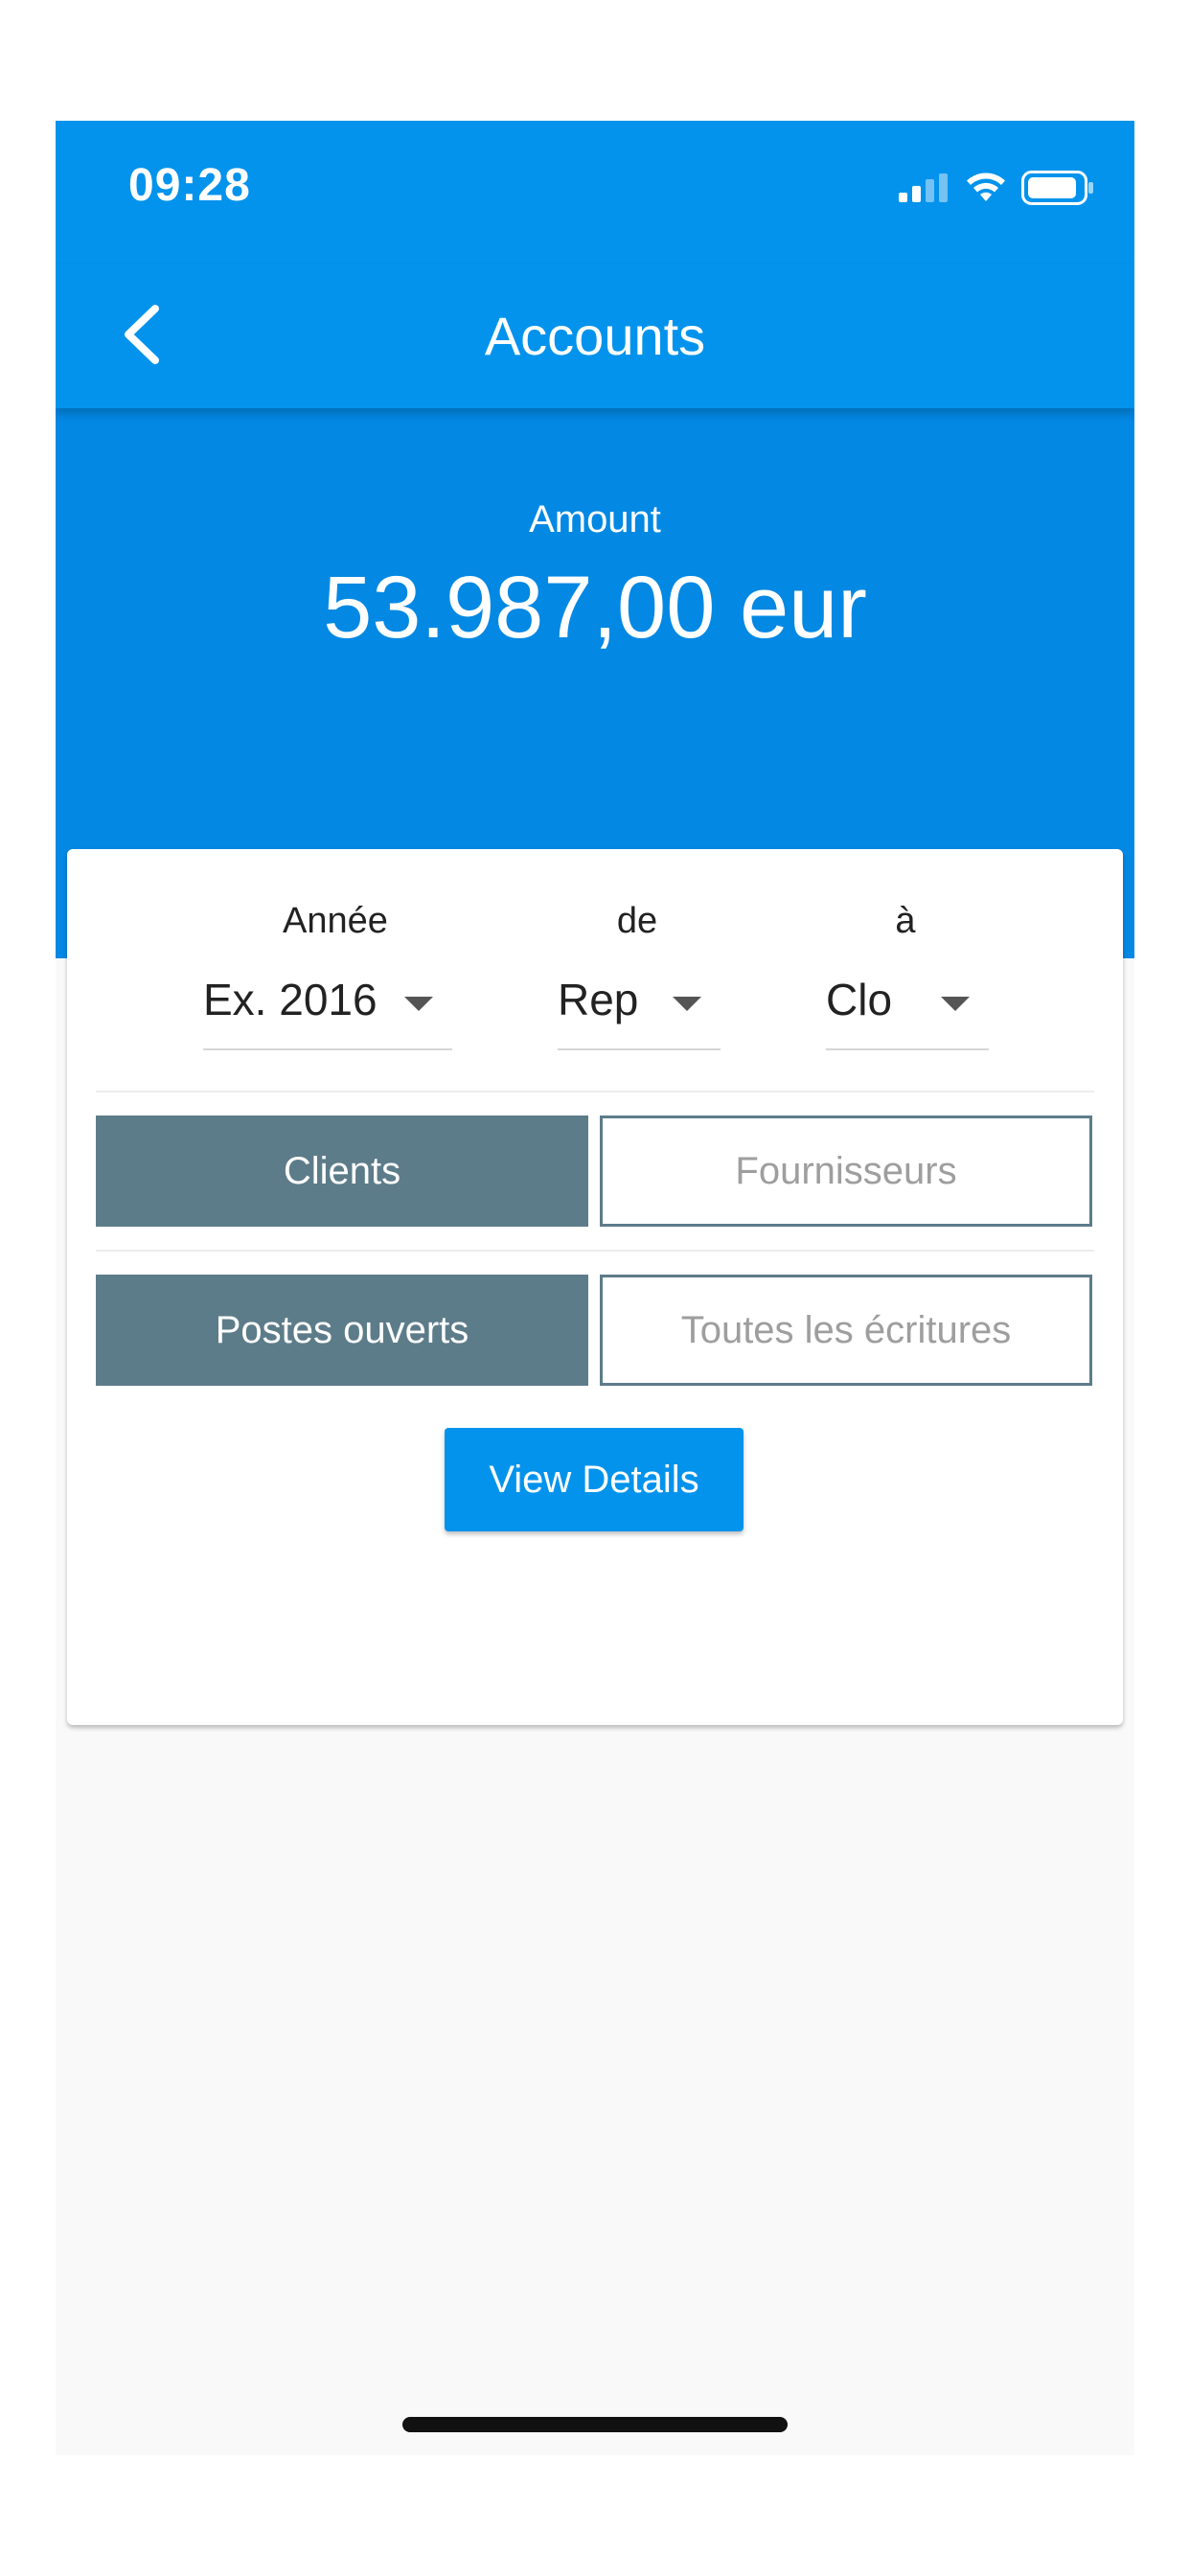  What do you see at coordinates (190, 185) in the screenshot?
I see `status-time: 09:28` at bounding box center [190, 185].